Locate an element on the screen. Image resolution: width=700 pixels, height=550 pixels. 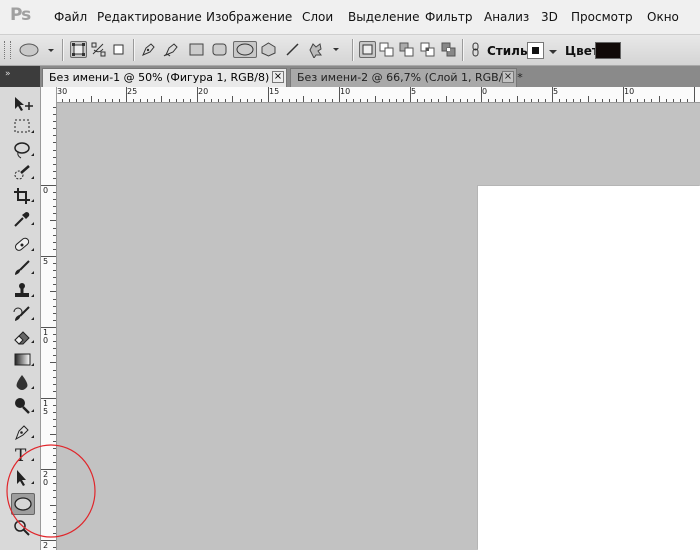
rectangle-icon is located at coordinates (196, 49).